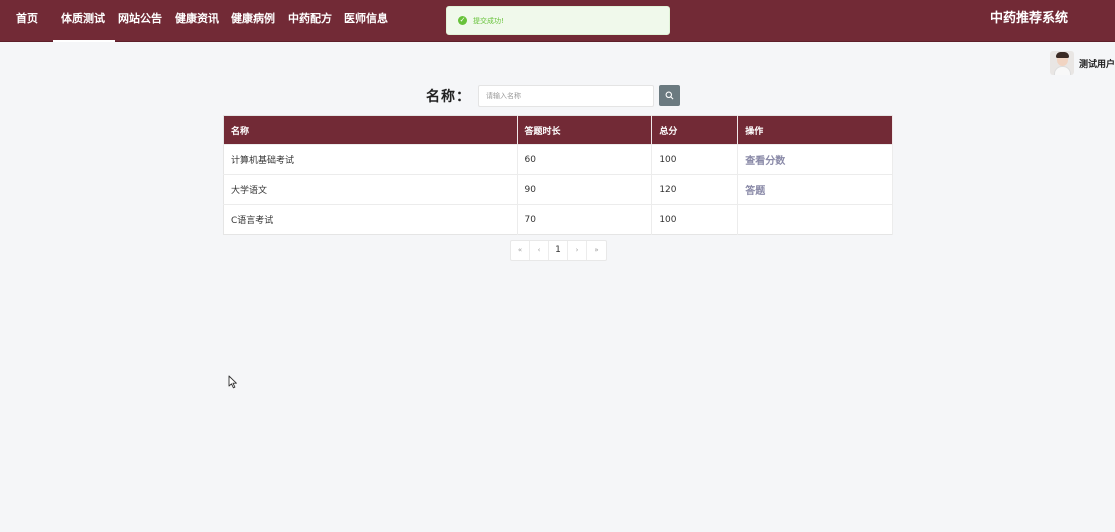 Image resolution: width=1115 pixels, height=532 pixels. What do you see at coordinates (462, 20) in the screenshot?
I see `check-circle-icon: ✓` at bounding box center [462, 20].